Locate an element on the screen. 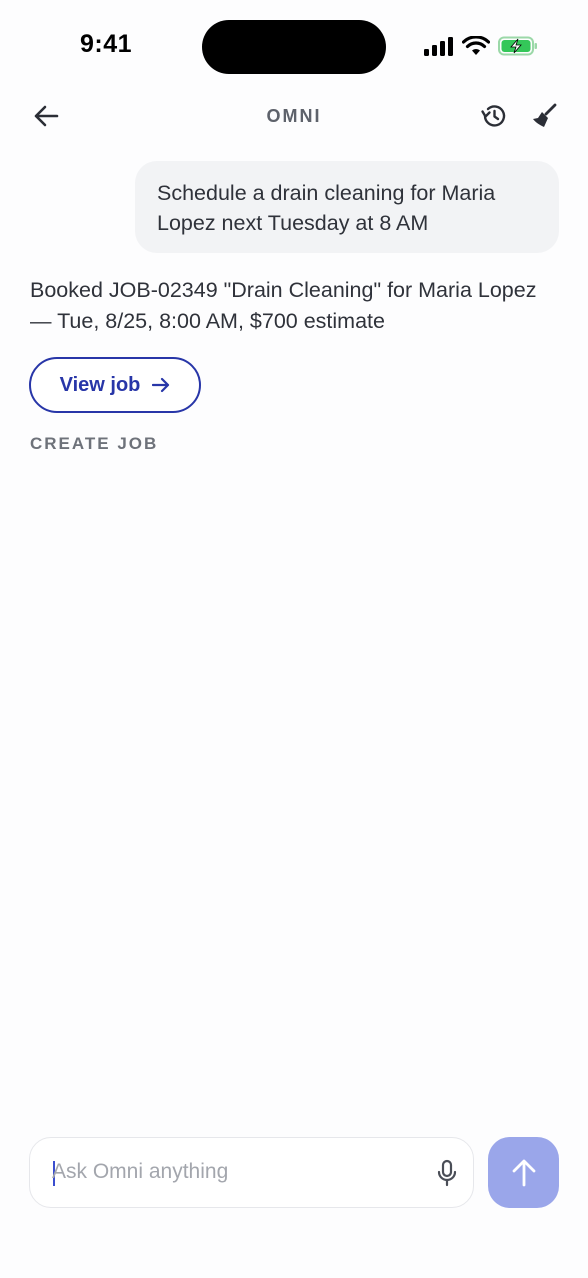 The height and width of the screenshot is (1278, 588). chat-header: OMNI is located at coordinates (294, 116).